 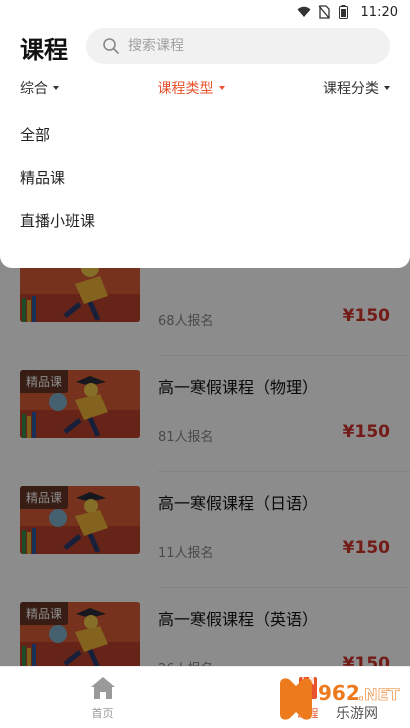 I want to click on battery-icon, so click(x=344, y=12).